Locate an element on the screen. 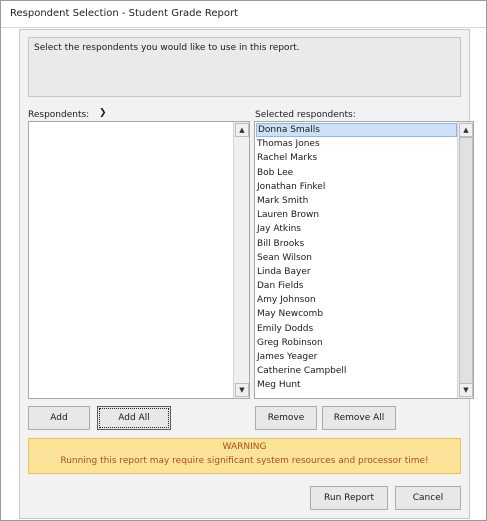 This screenshot has height=521, width=487. selected-respondents-scrollbar: ▲ ▼ is located at coordinates (465, 260).